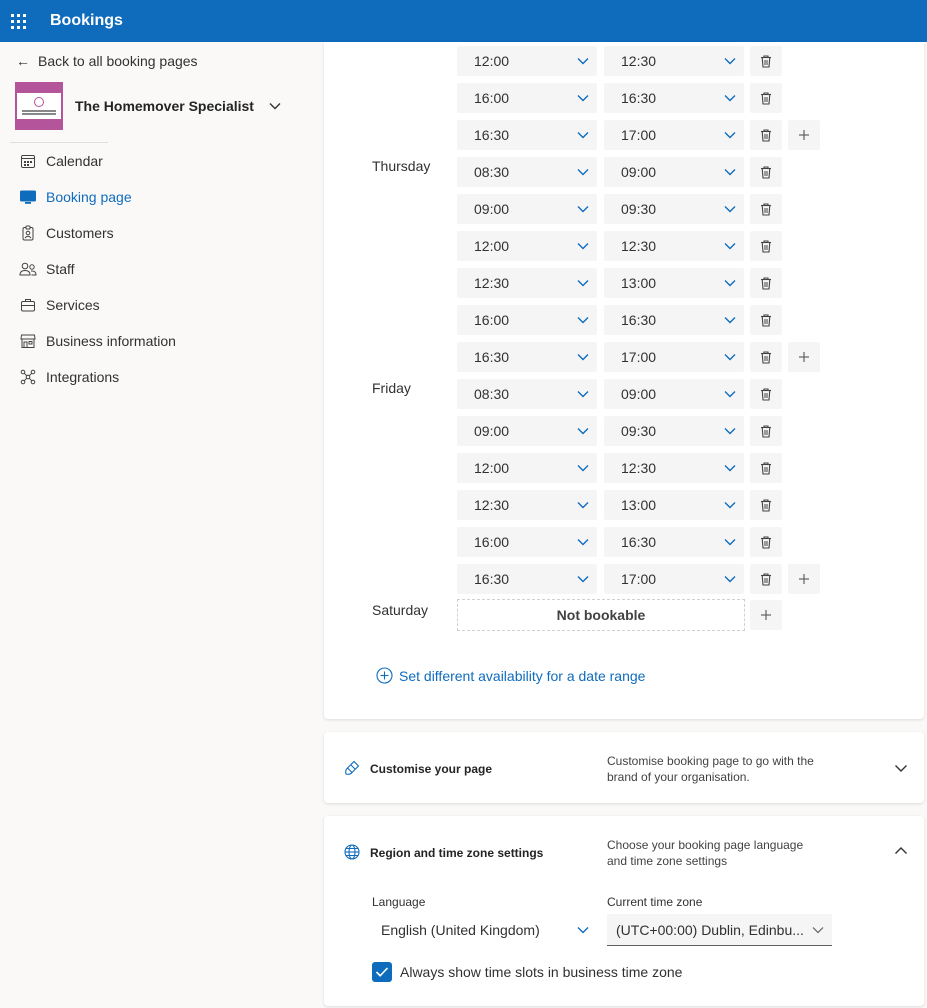 This screenshot has width=927, height=1008. What do you see at coordinates (86, 21) in the screenshot?
I see `app-title: Bookings` at bounding box center [86, 21].